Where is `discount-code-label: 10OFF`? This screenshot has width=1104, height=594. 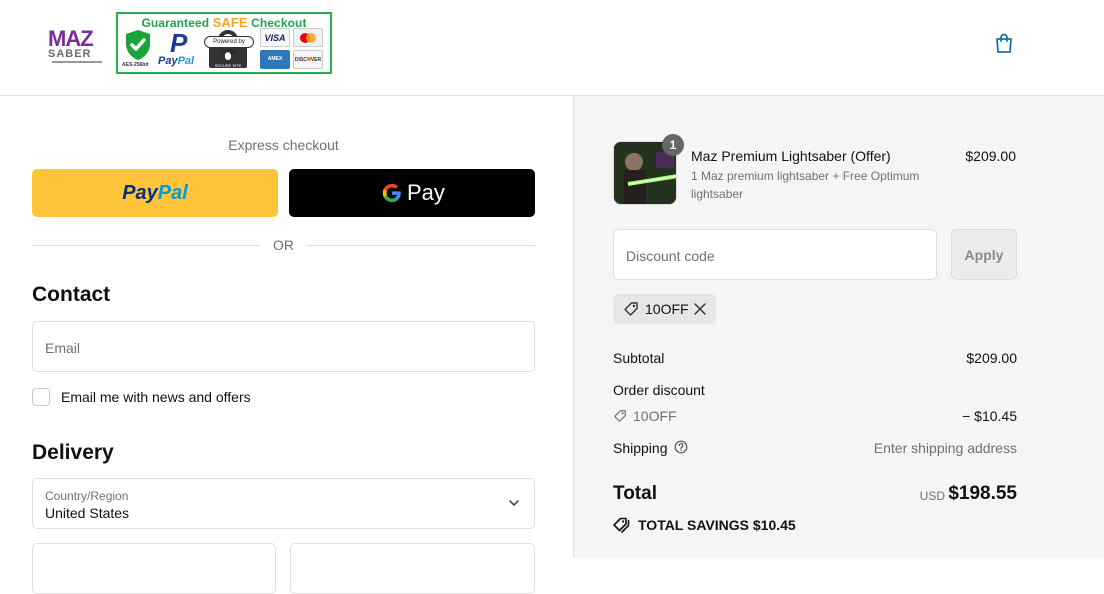
discount-code-label: 10OFF is located at coordinates (655, 416).